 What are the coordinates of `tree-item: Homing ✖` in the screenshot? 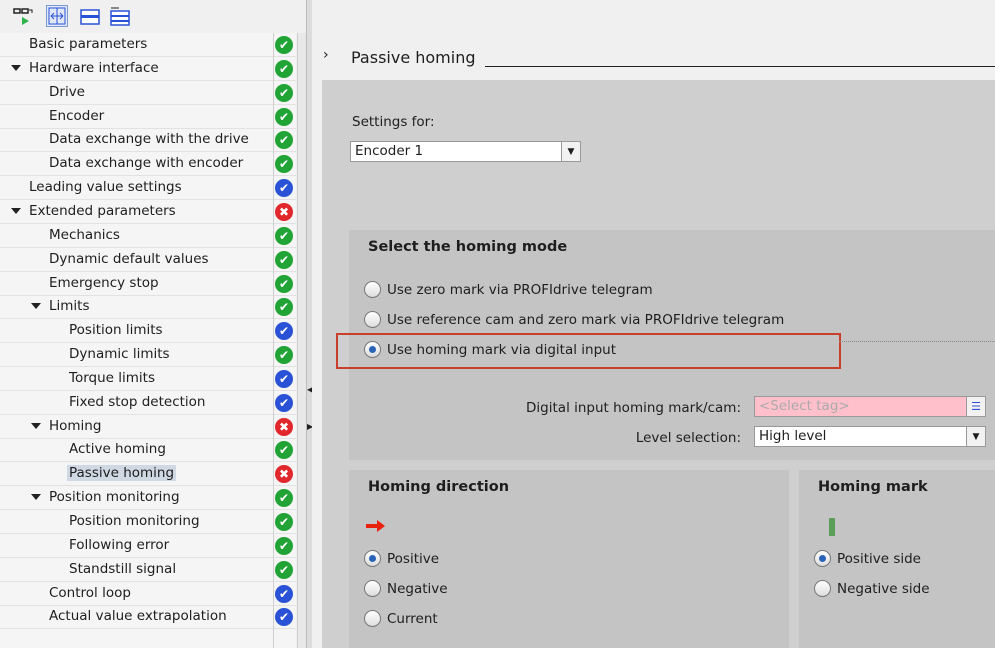 It's located at (148, 427).